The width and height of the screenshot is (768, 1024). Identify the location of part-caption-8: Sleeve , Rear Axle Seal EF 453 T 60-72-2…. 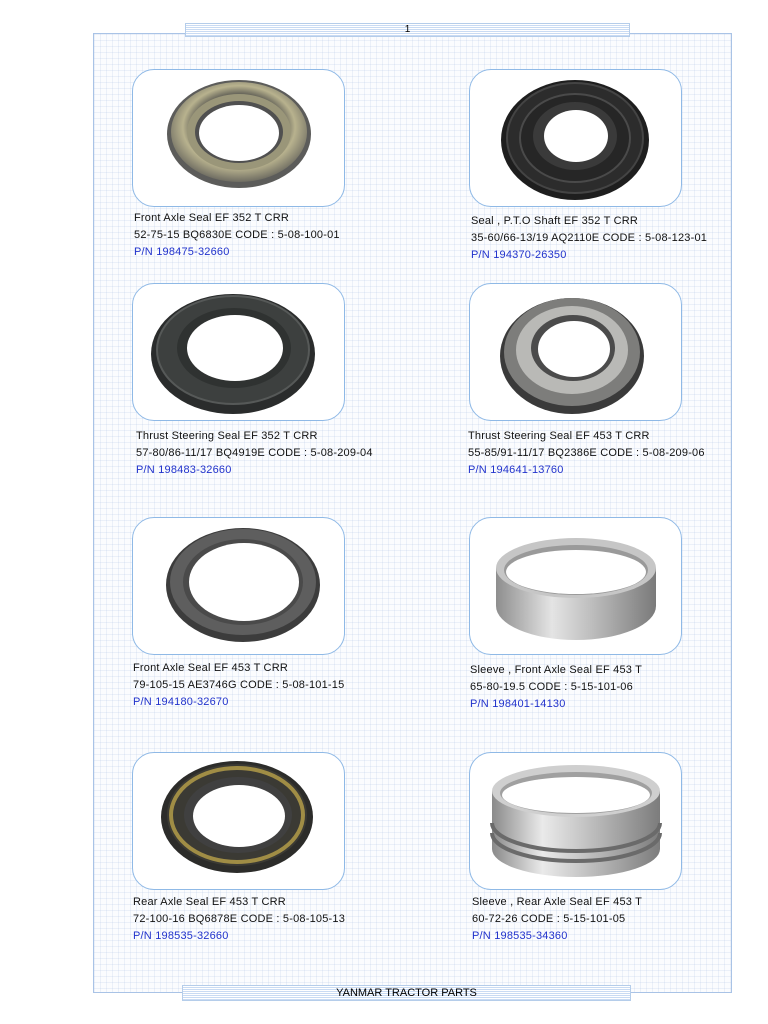
(557, 919).